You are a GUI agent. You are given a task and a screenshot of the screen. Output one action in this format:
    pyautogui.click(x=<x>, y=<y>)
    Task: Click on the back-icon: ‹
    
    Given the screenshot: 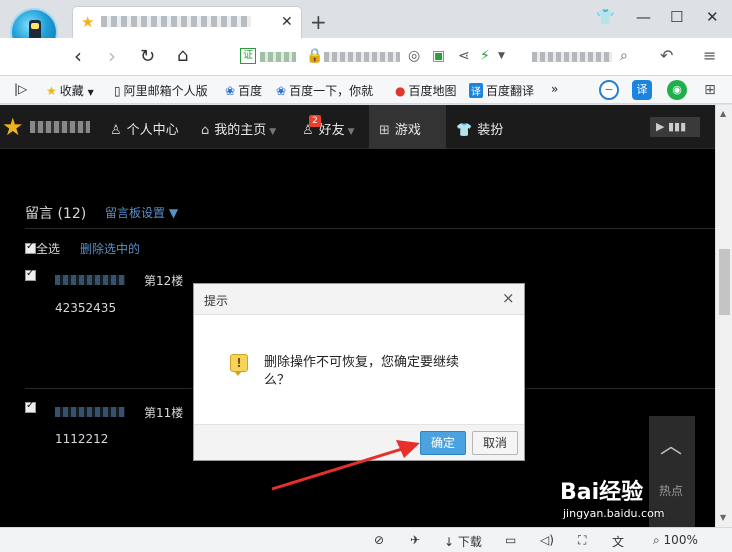 What is the action you would take?
    pyautogui.click(x=78, y=56)
    